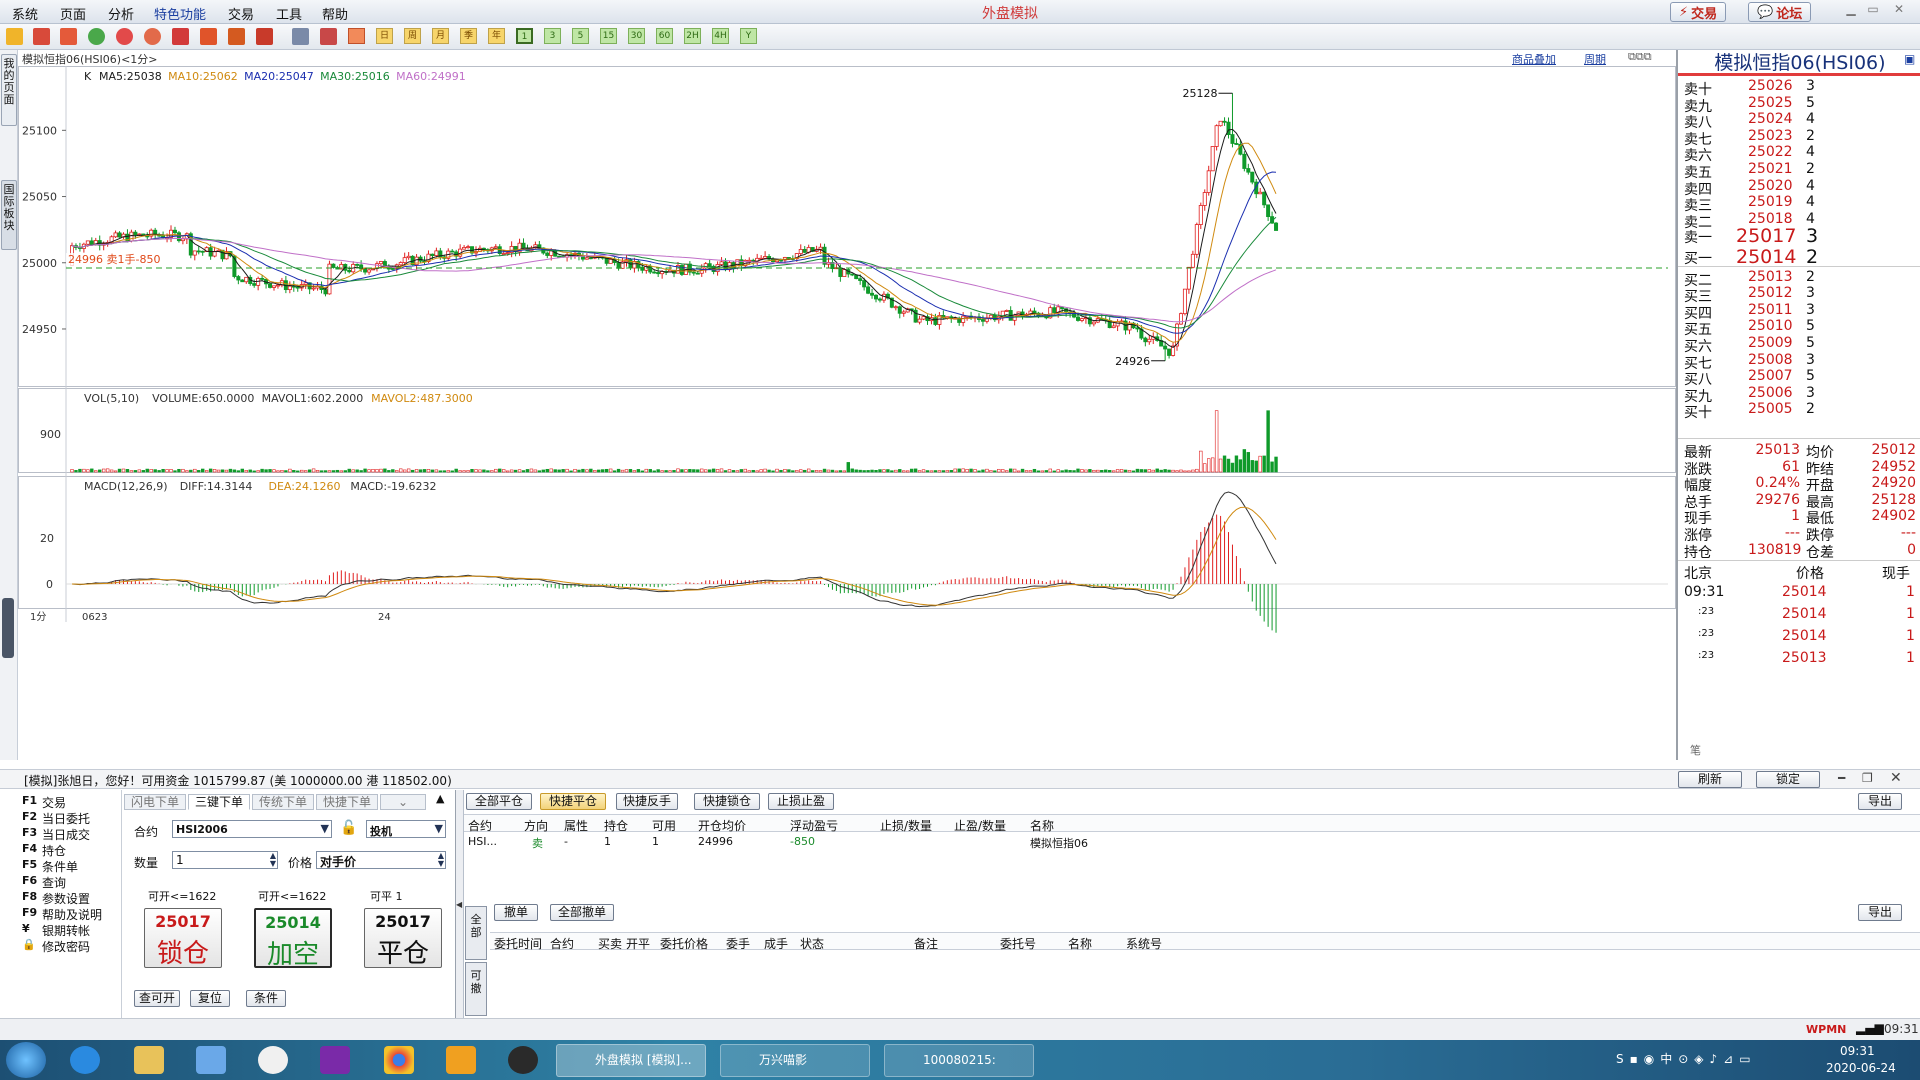 The image size is (1920, 1080). Describe the element at coordinates (720, 36) in the screenshot. I see `period-4h: 4H` at that location.